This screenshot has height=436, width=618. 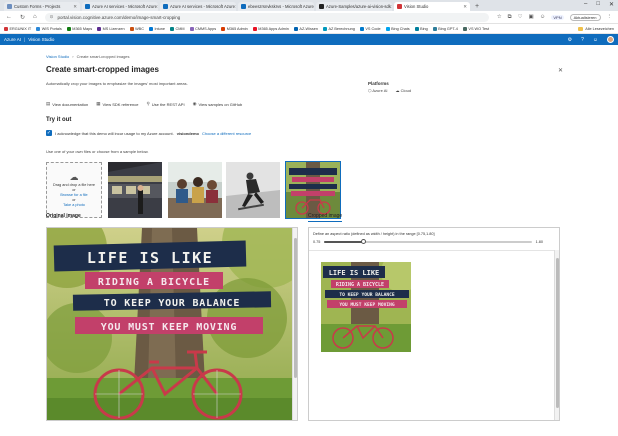 What do you see at coordinates (22, 17) in the screenshot?
I see `reload-icon: ↻` at bounding box center [22, 17].